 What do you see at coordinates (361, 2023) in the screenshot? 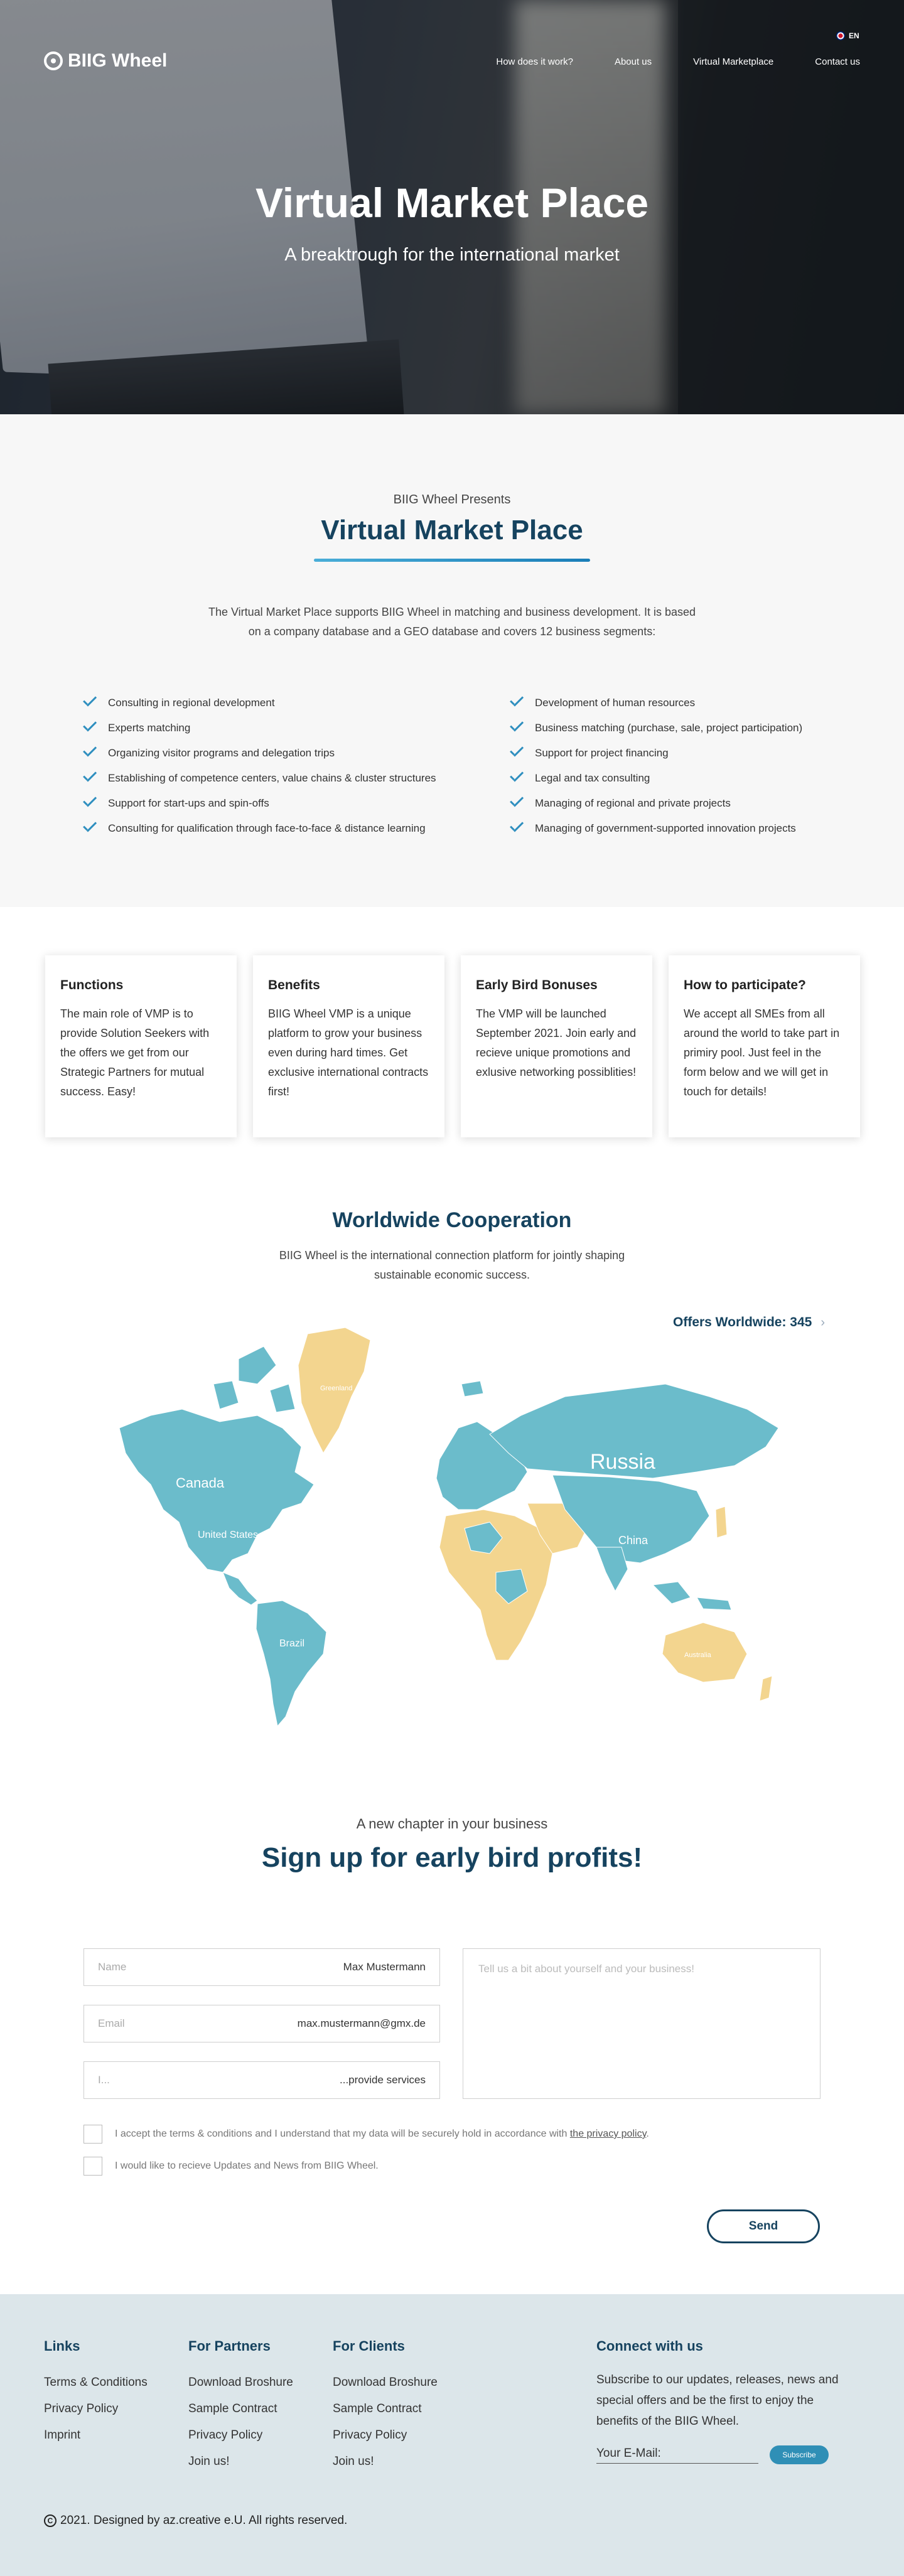
I see `email-value: max.mustermann@gmx.de` at bounding box center [361, 2023].